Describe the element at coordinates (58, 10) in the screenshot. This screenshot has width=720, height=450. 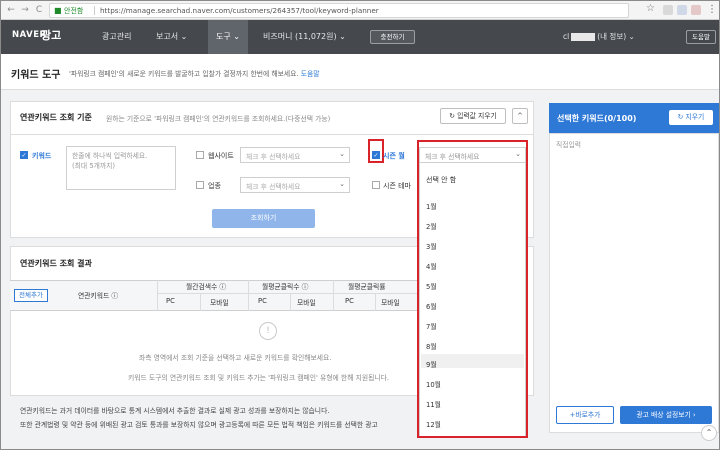
I see `lock-icon: ■` at that location.